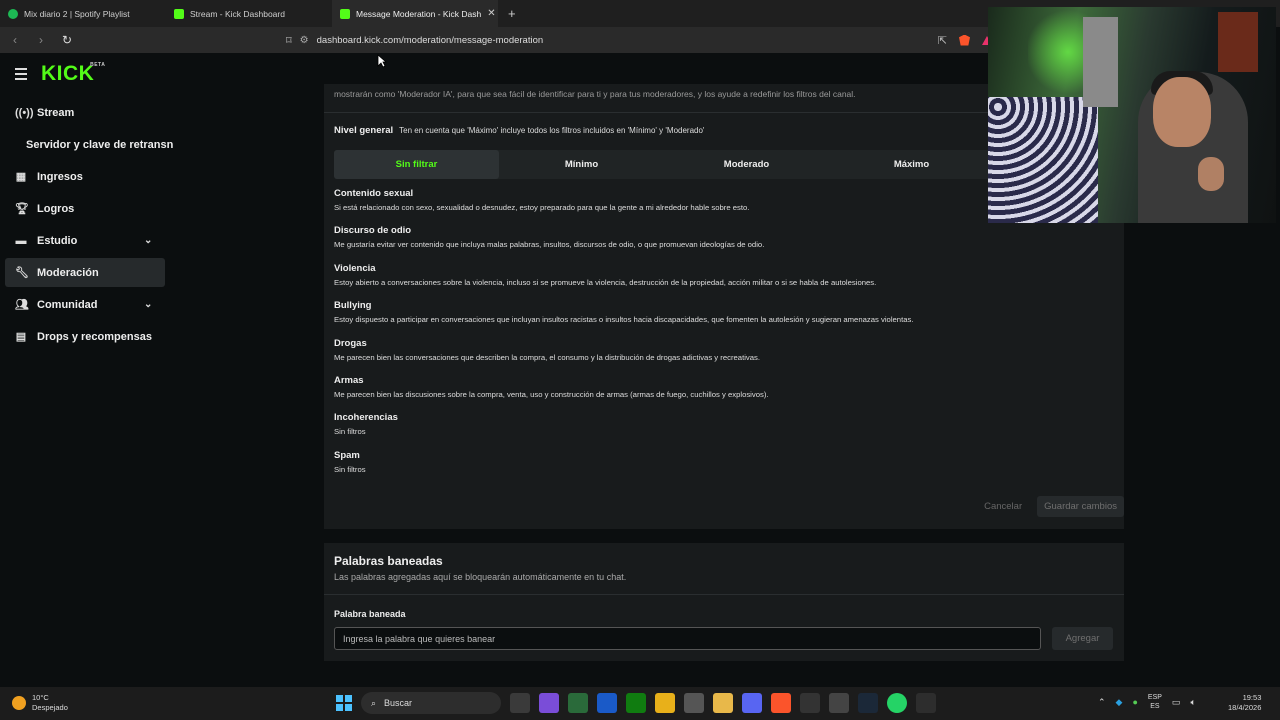 The height and width of the screenshot is (720, 1280). Describe the element at coordinates (382, 61) in the screenshot. I see `mouse-cursor` at that location.